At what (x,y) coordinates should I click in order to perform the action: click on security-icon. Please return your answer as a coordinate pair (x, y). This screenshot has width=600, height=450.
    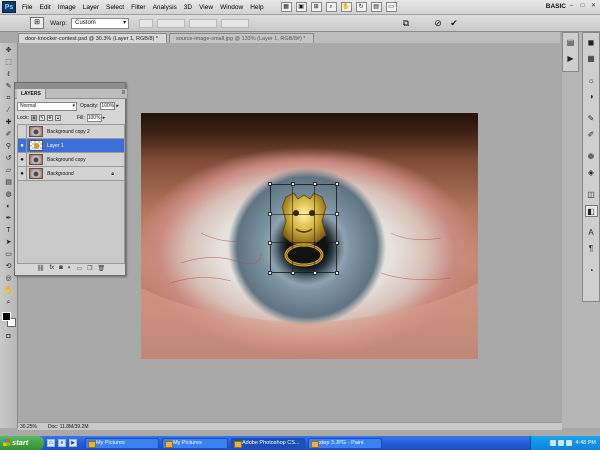
    Looking at the image, I should click on (568, 443).